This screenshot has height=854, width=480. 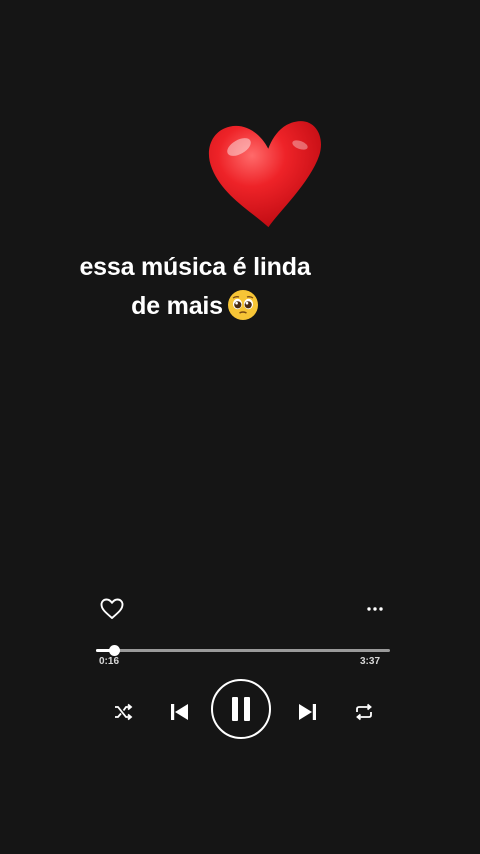 I want to click on shuffle-icon, so click(x=124, y=712).